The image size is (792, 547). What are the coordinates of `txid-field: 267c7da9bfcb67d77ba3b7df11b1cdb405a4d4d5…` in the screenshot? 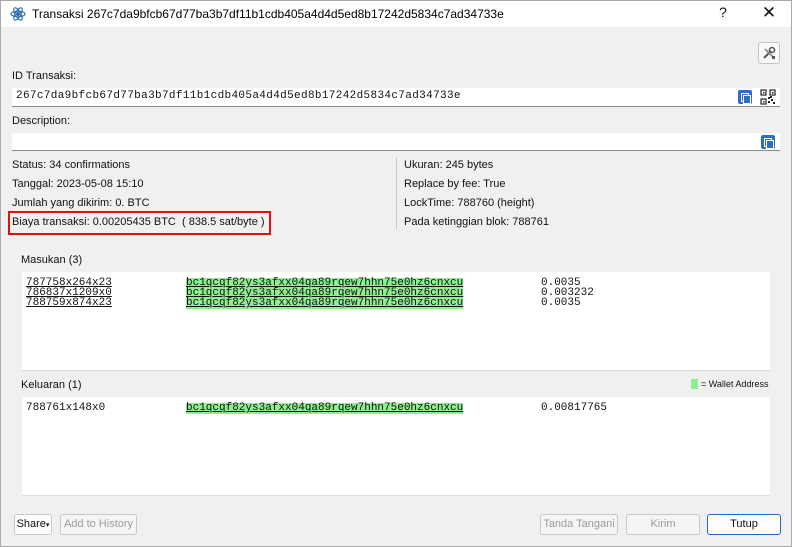 It's located at (396, 97).